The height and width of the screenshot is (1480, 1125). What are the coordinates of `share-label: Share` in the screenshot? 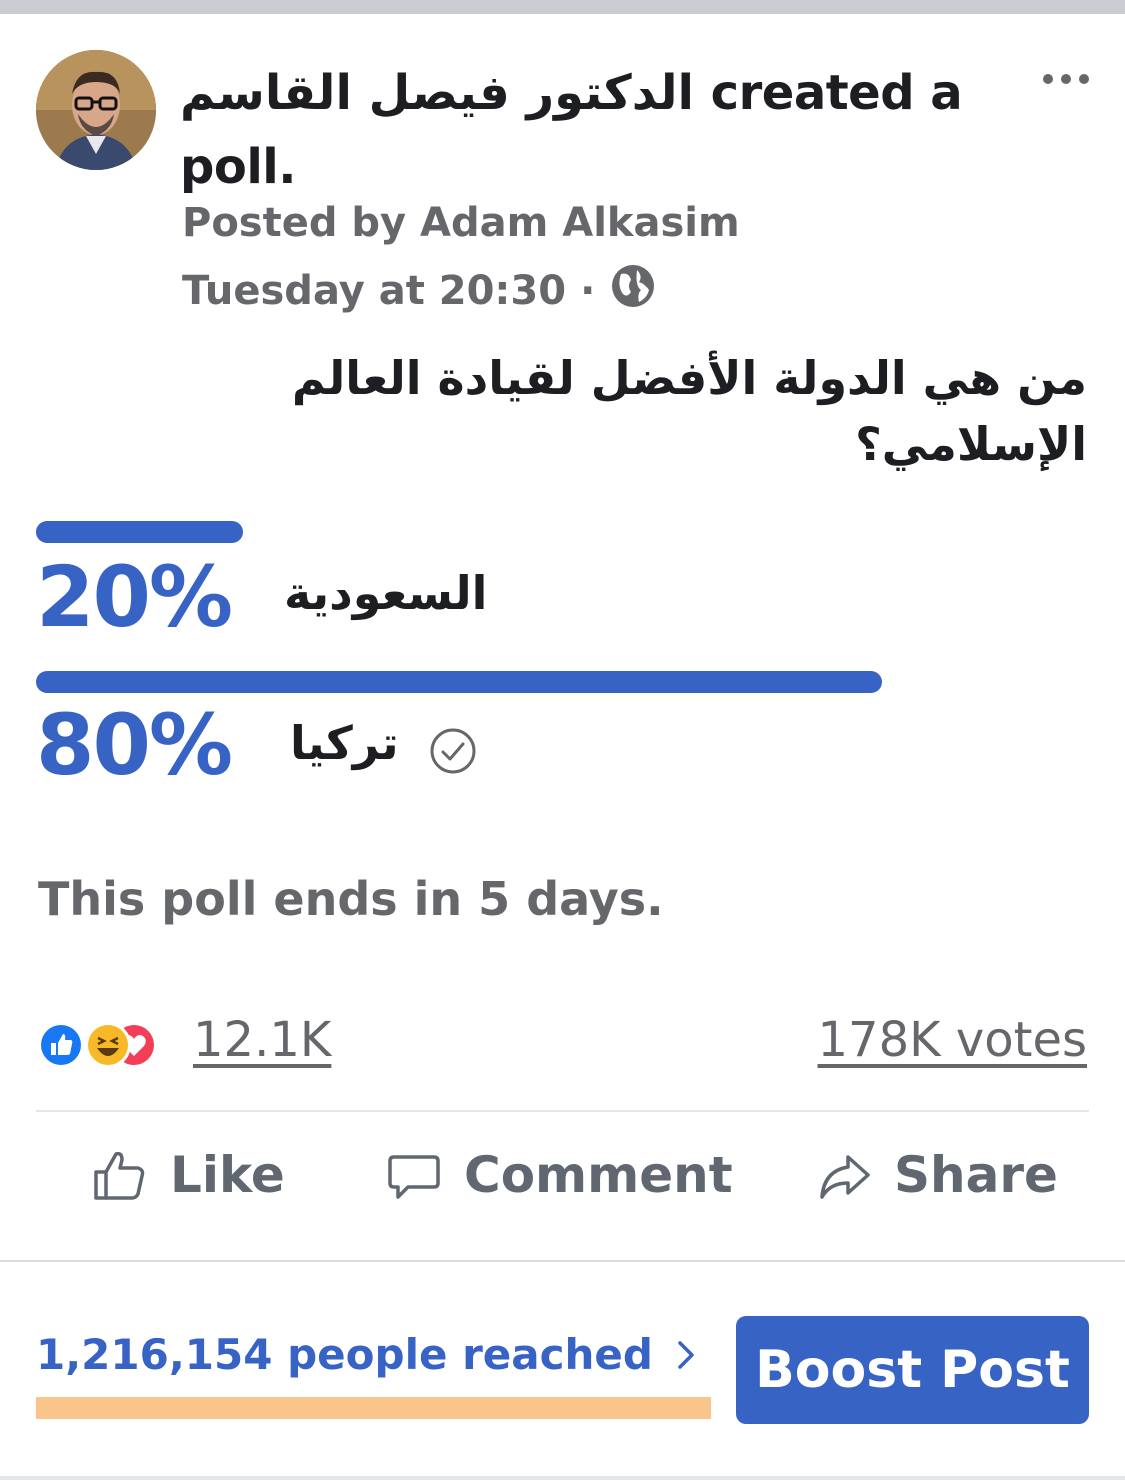 It's located at (976, 1175).